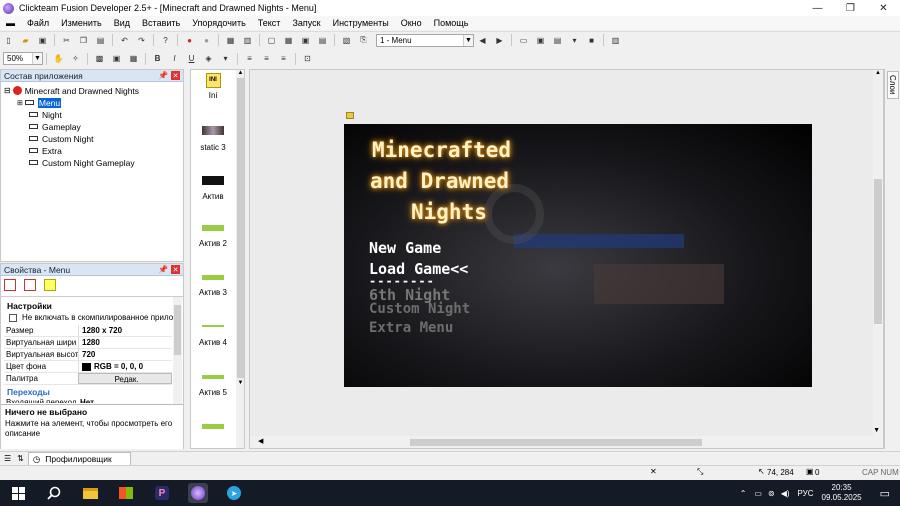 Image resolution: width=900 pixels, height=506 pixels. I want to click on tree-frame-custom-night: Custom Night, so click(61, 138).